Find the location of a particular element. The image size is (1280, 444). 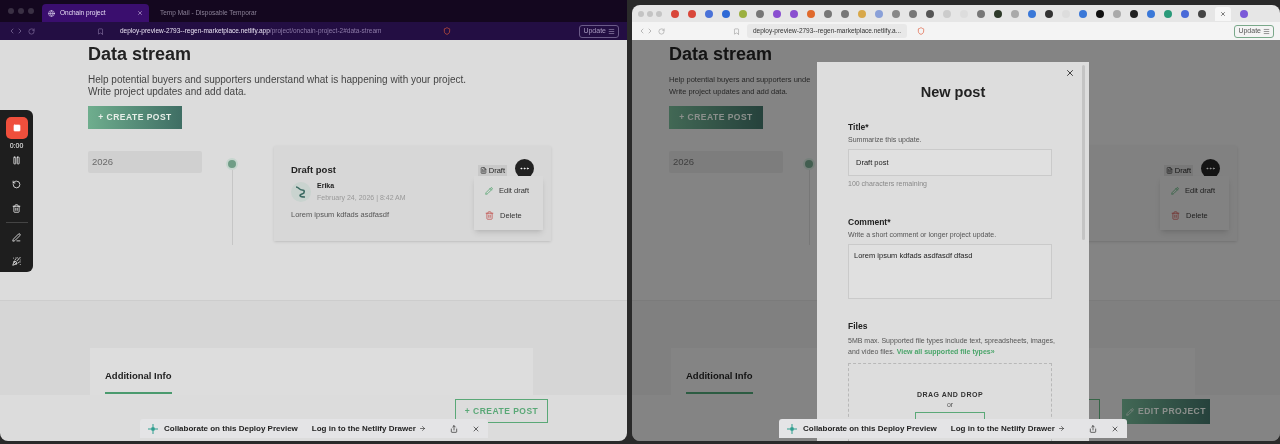

description-text: Help potential buyers and supporters understand what is happening with your project. is located at coordinates (277, 80).